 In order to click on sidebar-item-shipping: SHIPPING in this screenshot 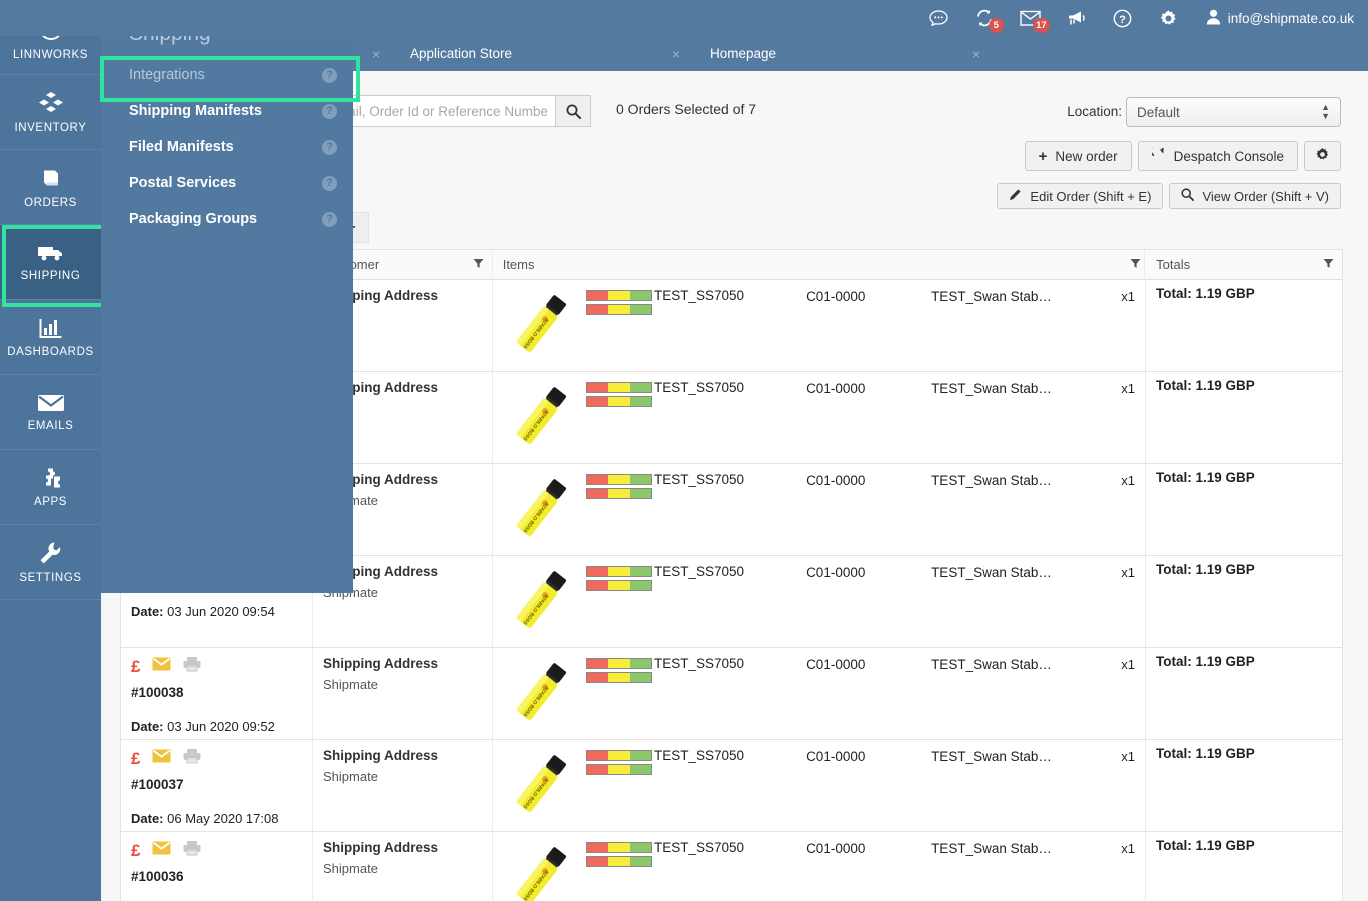, I will do `click(53, 266)`.